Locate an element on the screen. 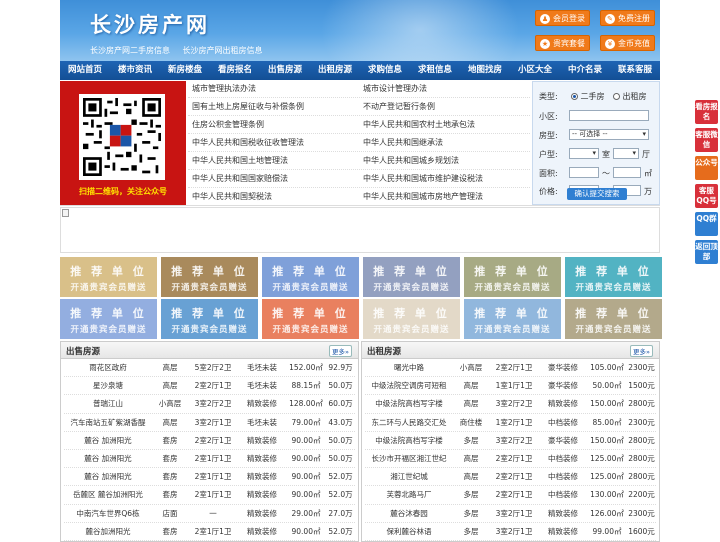 The width and height of the screenshot is (720, 542). area-max-input is located at coordinates (627, 172).